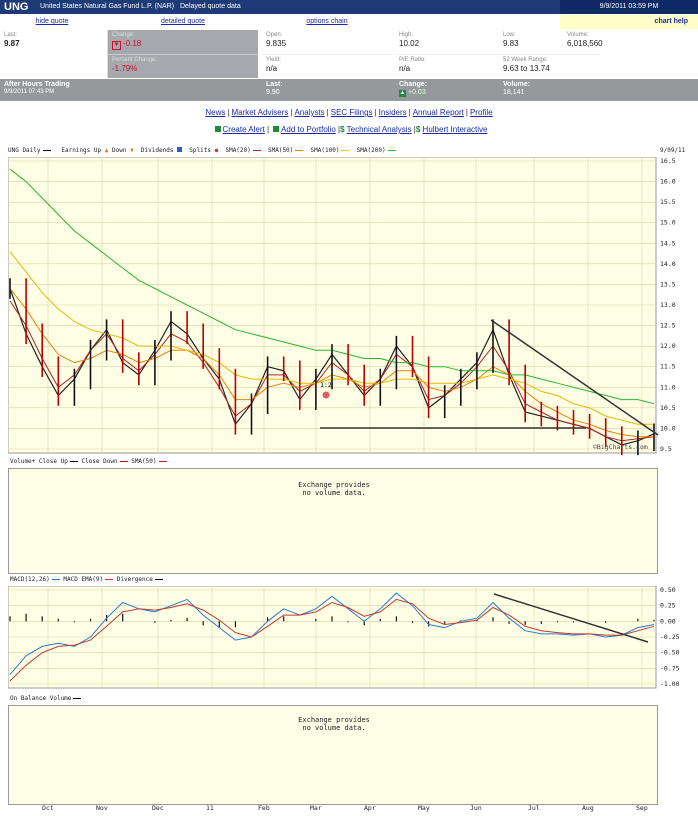 This screenshot has height=816, width=698. What do you see at coordinates (526, 68) in the screenshot?
I see `range-value: 9.63 to 13.74` at bounding box center [526, 68].